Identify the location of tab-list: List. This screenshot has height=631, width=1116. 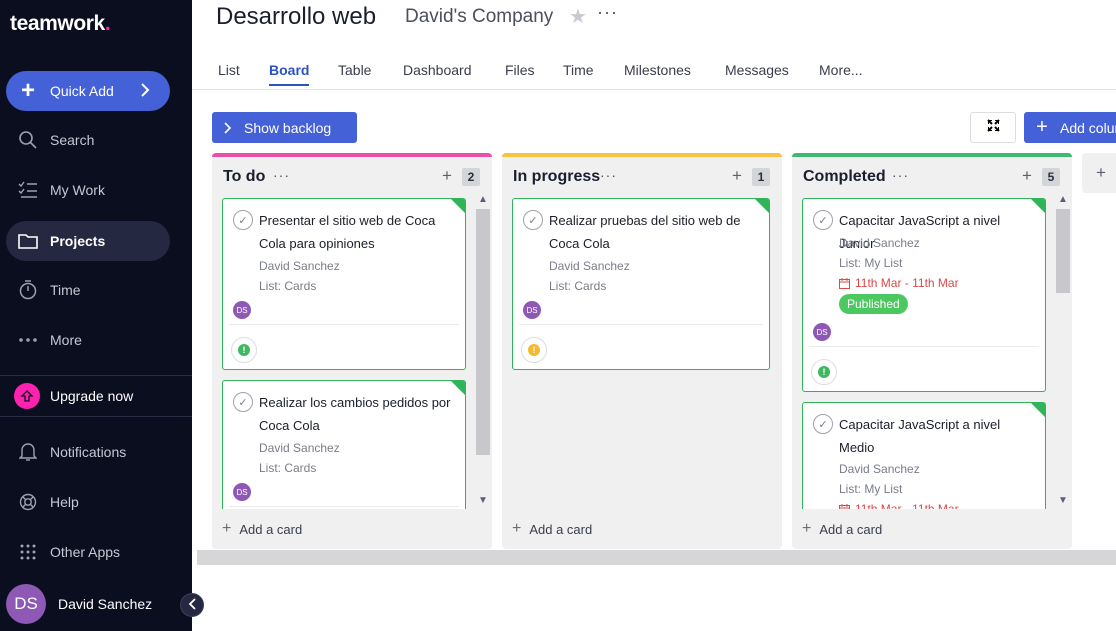
(229, 70).